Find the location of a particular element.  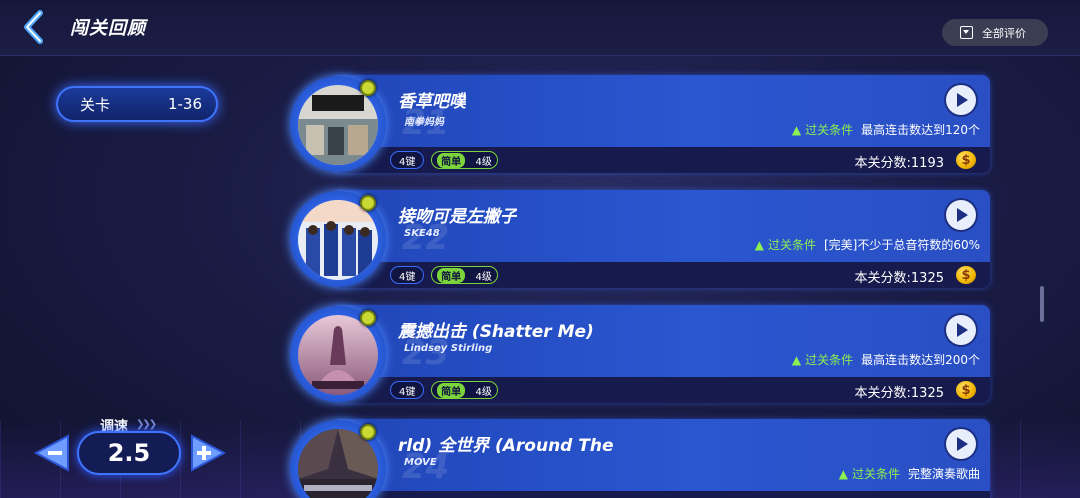

condition-text: 完整演奏歌曲 is located at coordinates (943, 474).